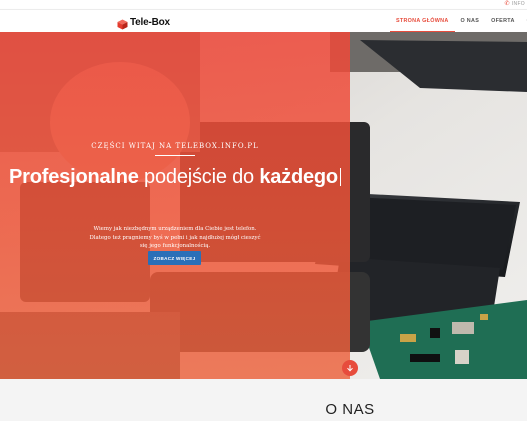 This screenshot has width=527, height=421. What do you see at coordinates (350, 409) in the screenshot?
I see `about-title: O NAS` at bounding box center [350, 409].